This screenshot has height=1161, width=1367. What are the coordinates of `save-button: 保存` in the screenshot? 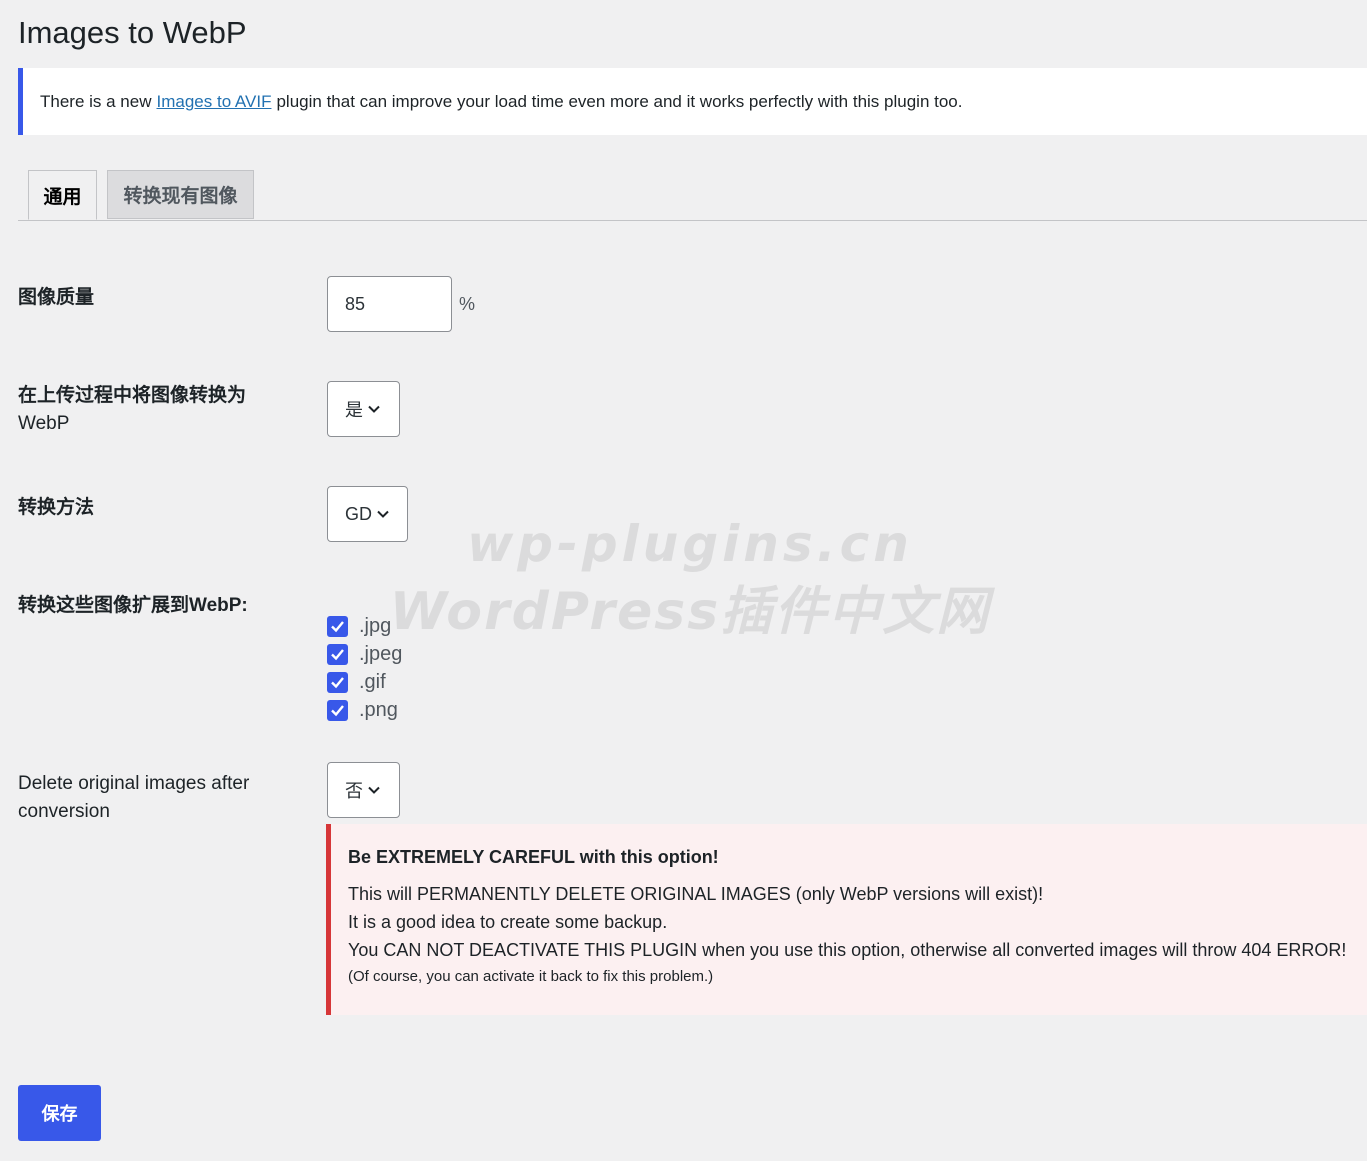 It's located at (59, 1113).